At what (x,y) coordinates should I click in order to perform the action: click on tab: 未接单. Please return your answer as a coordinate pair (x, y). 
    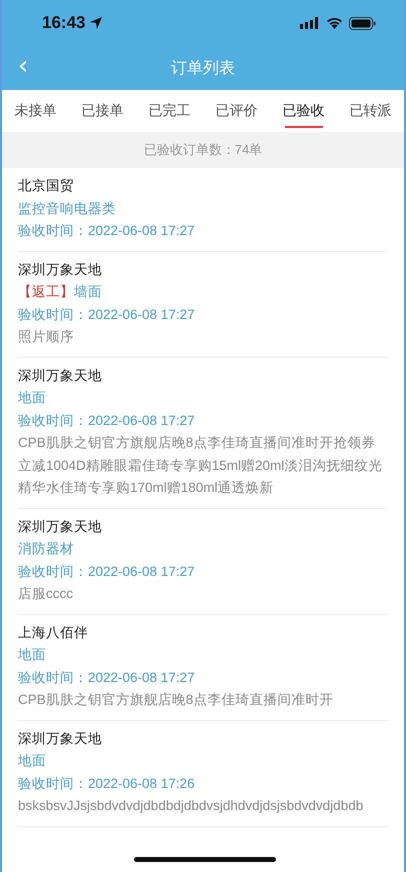
    Looking at the image, I should click on (35, 111).